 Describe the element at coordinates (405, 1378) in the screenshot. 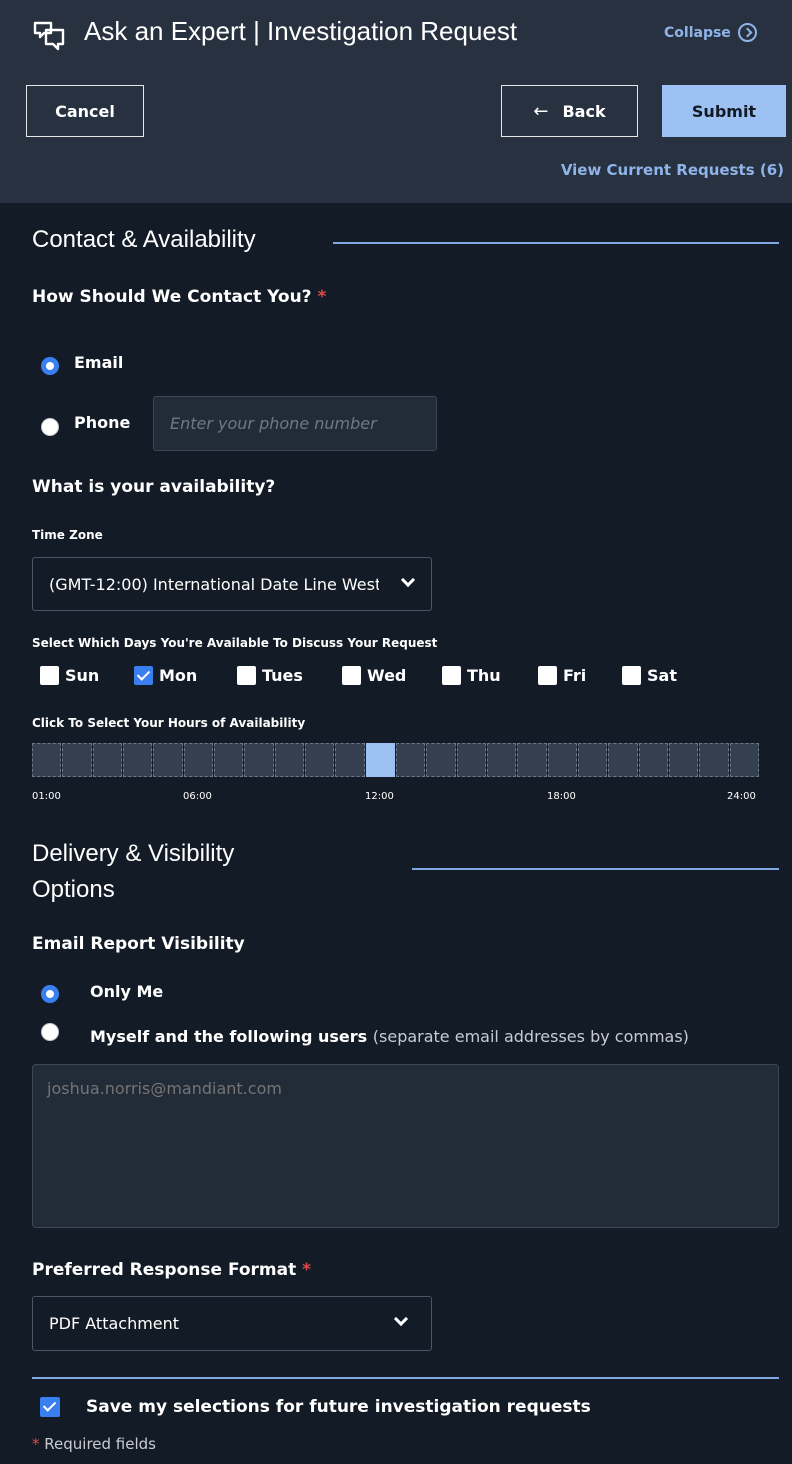

I see `footer-divider` at that location.